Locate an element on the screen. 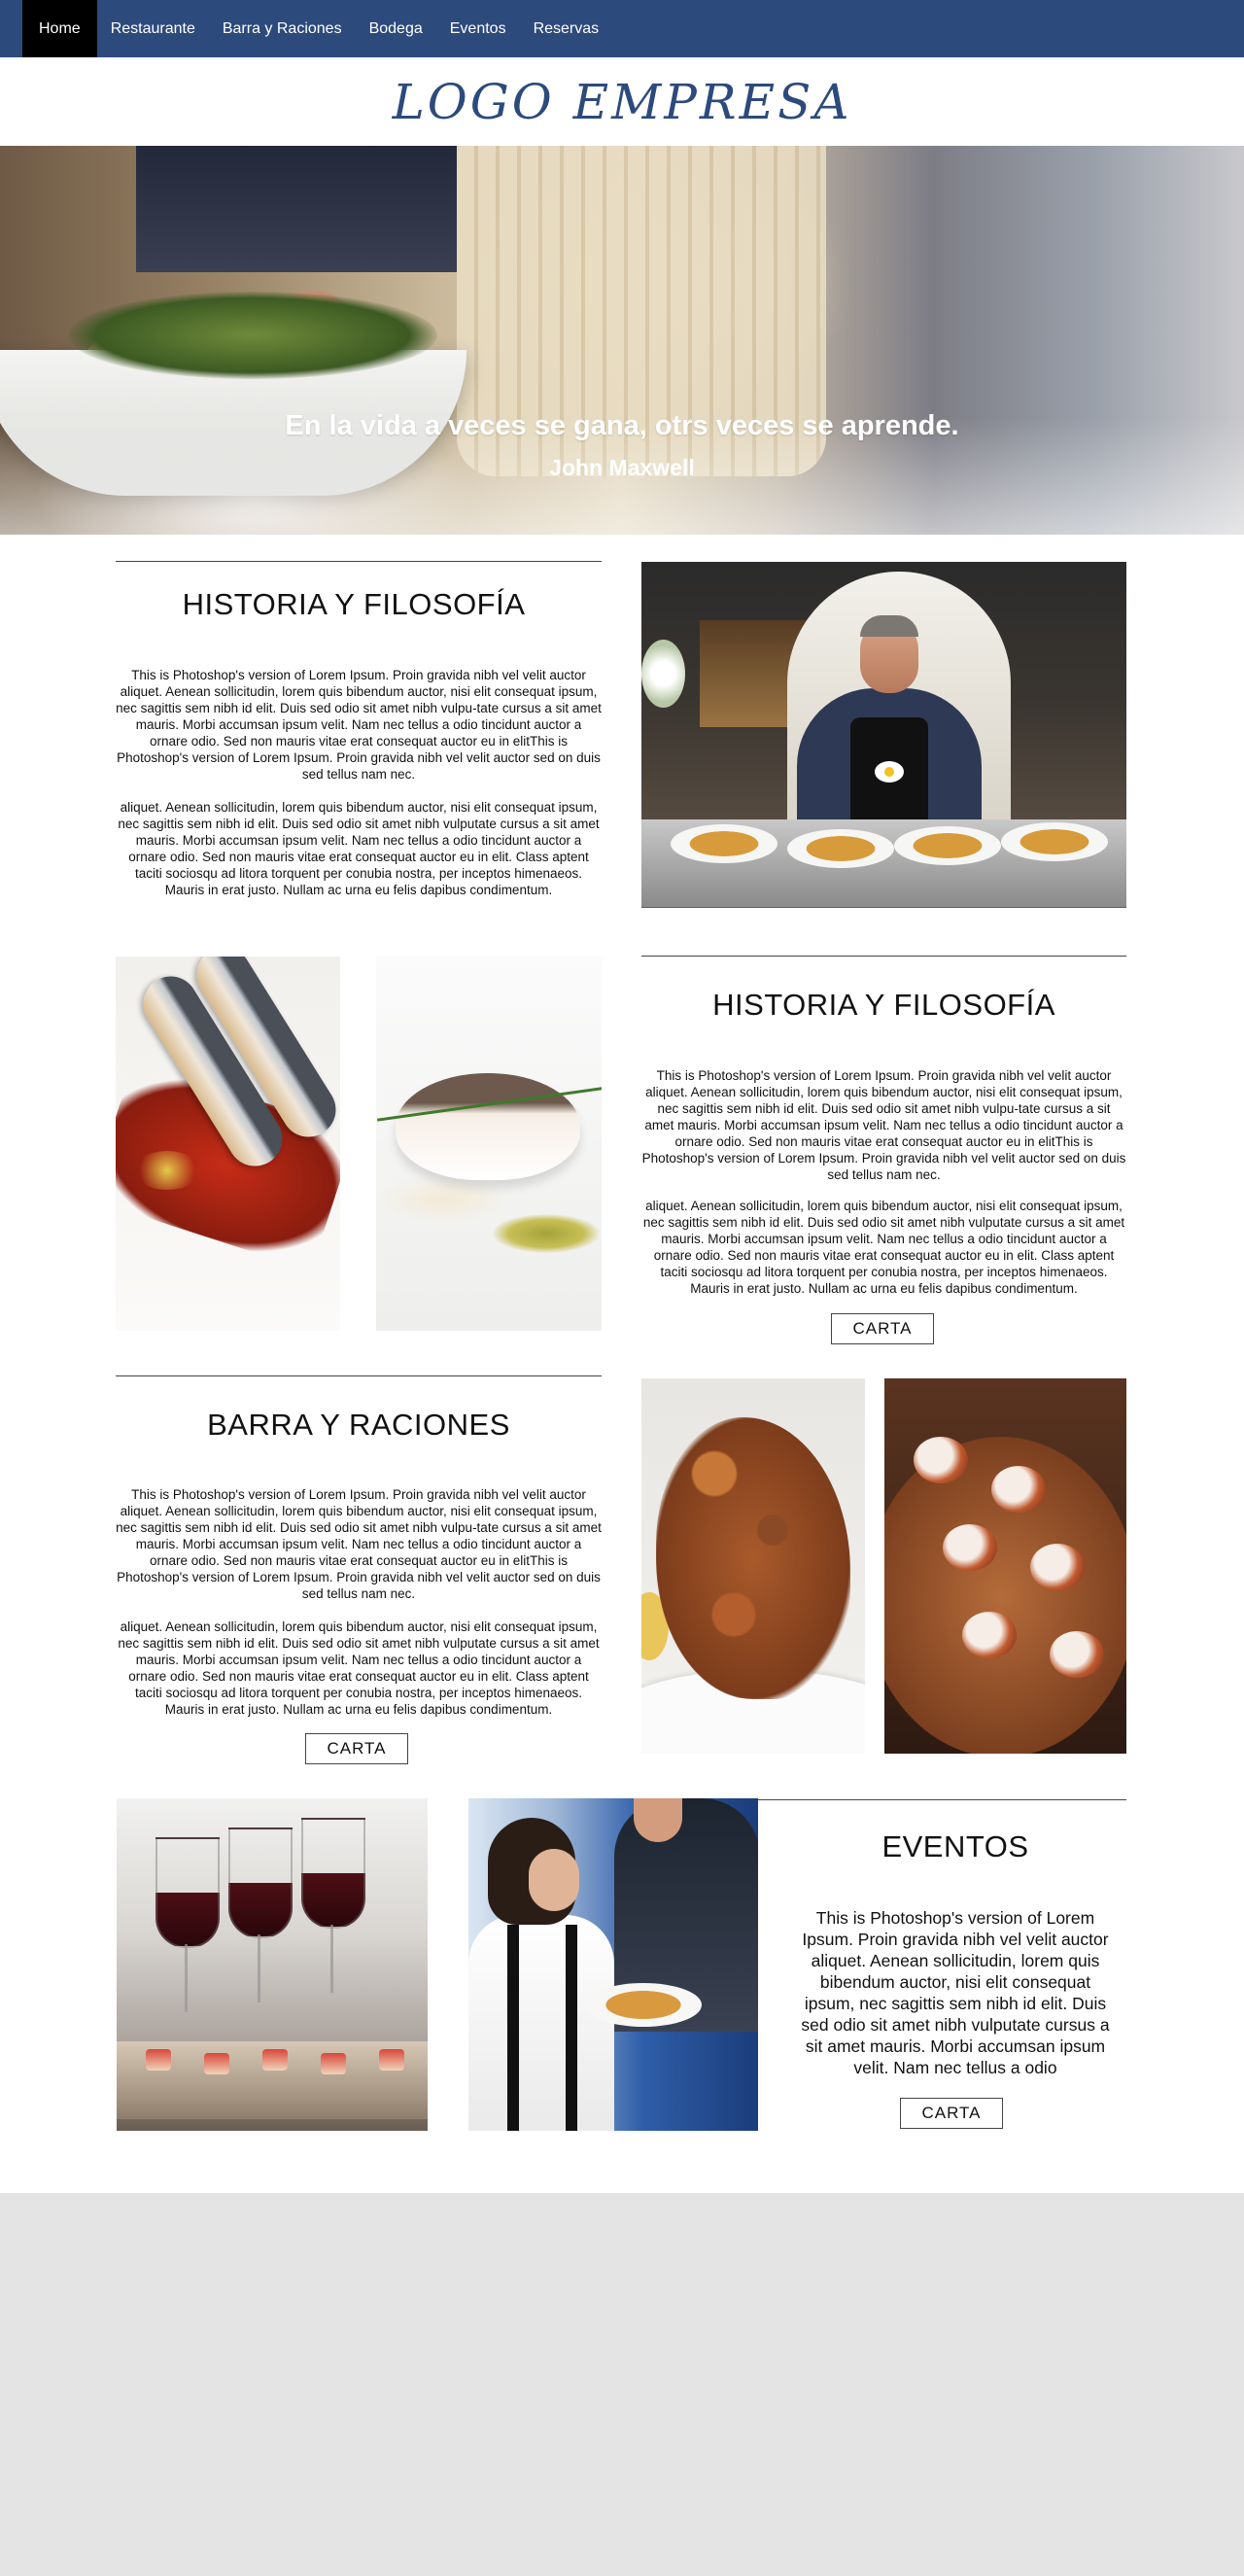  sardines-dish-photo is located at coordinates (228, 1144).